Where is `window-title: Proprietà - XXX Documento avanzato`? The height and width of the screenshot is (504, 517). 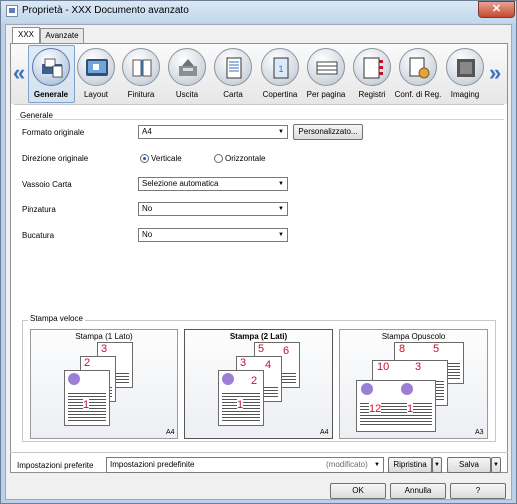 window-title: Proprietà - XXX Documento avanzato is located at coordinates (105, 10).